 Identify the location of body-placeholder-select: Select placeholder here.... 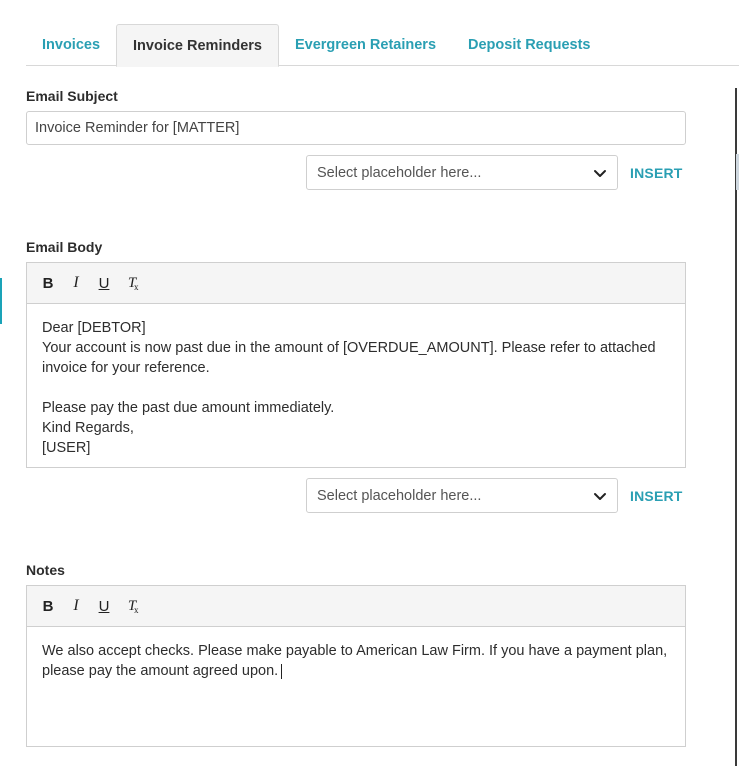
(462, 495).